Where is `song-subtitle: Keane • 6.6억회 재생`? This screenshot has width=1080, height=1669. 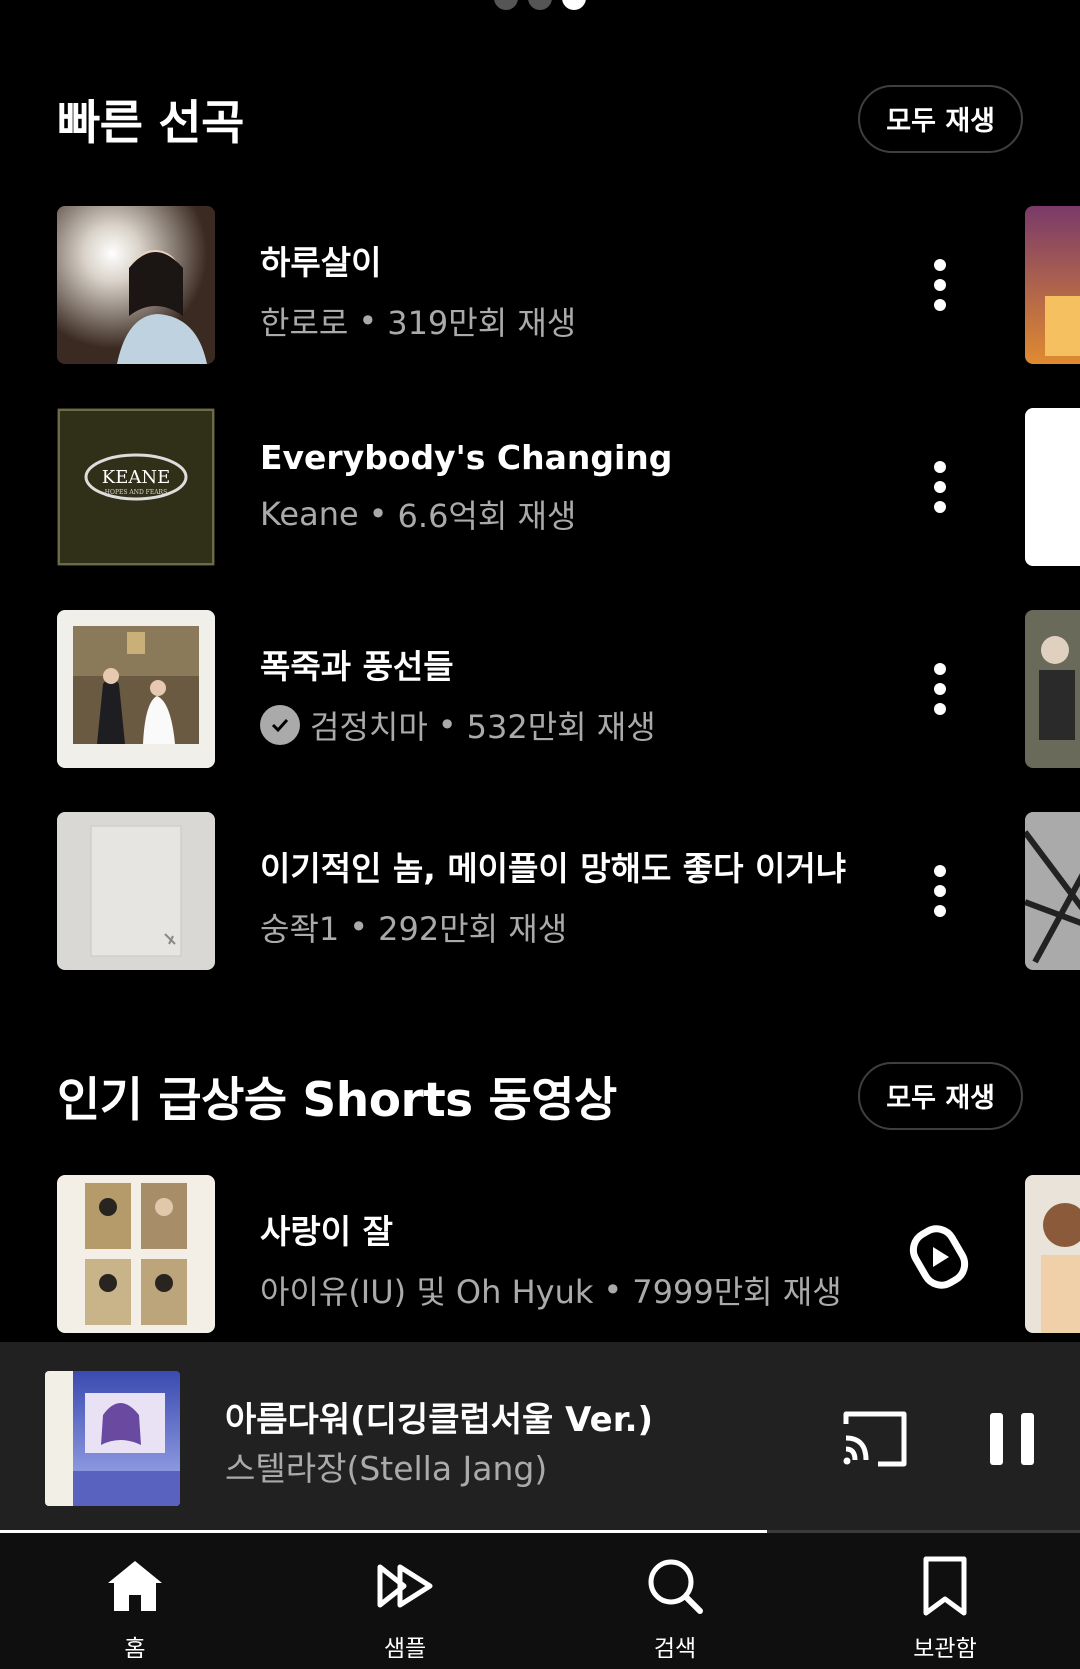
song-subtitle: Keane • 6.6억회 재생 is located at coordinates (570, 514).